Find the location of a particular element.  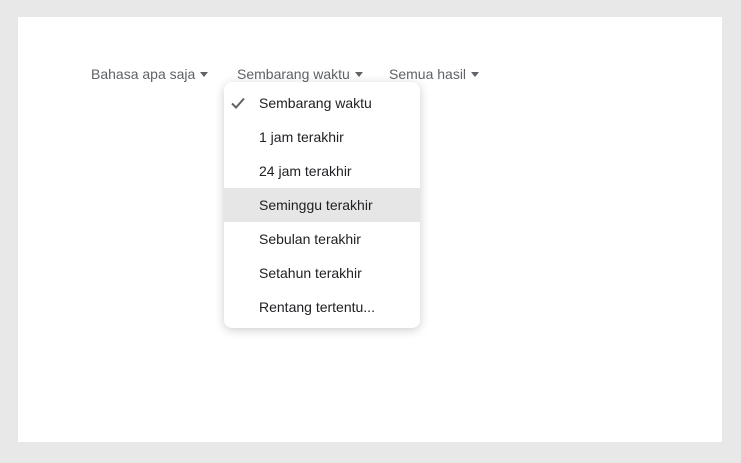

menu-item-label: Sebulan terakhir is located at coordinates (310, 239).